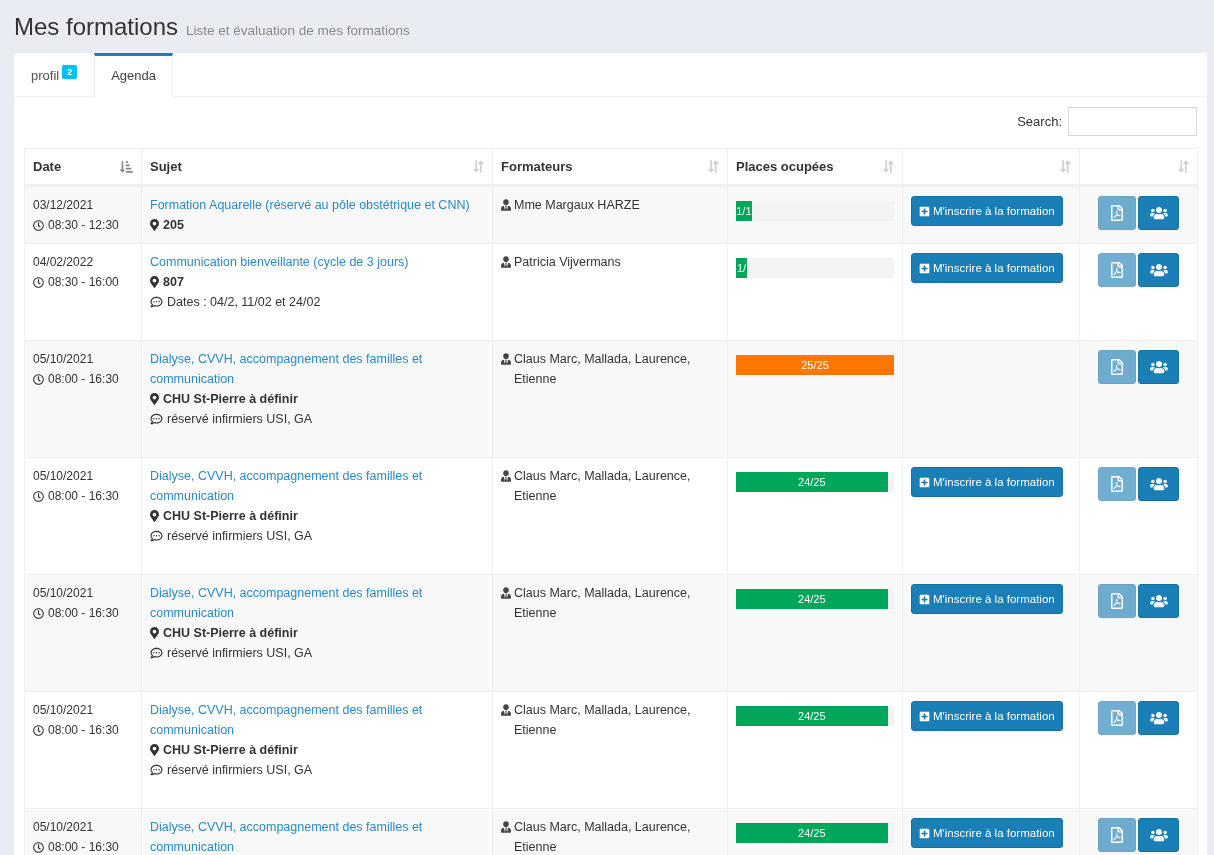 The image size is (1214, 855). What do you see at coordinates (54, 75) in the screenshot?
I see `tab: profil 2` at bounding box center [54, 75].